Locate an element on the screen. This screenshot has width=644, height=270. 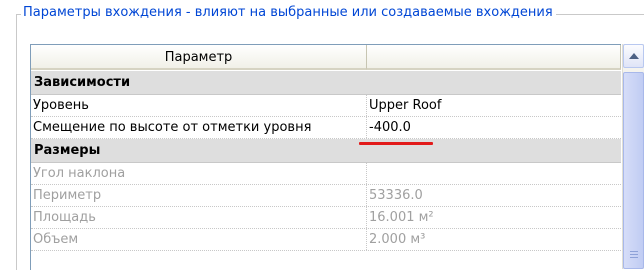
group-header-constraints: Зависимости is located at coordinates (326, 83).